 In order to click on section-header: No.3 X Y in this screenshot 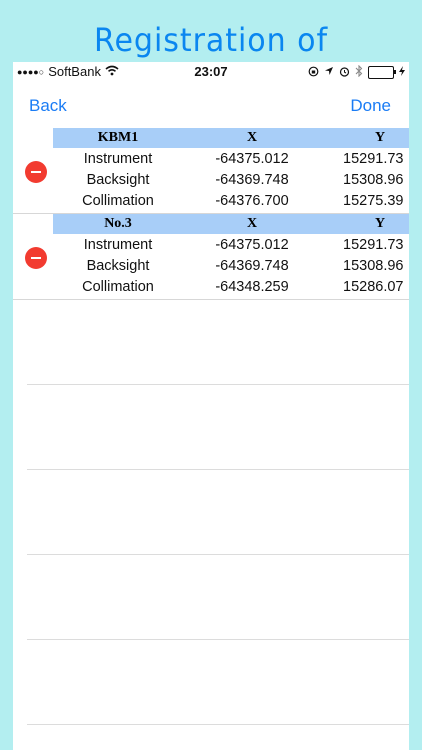, I will do `click(231, 224)`.